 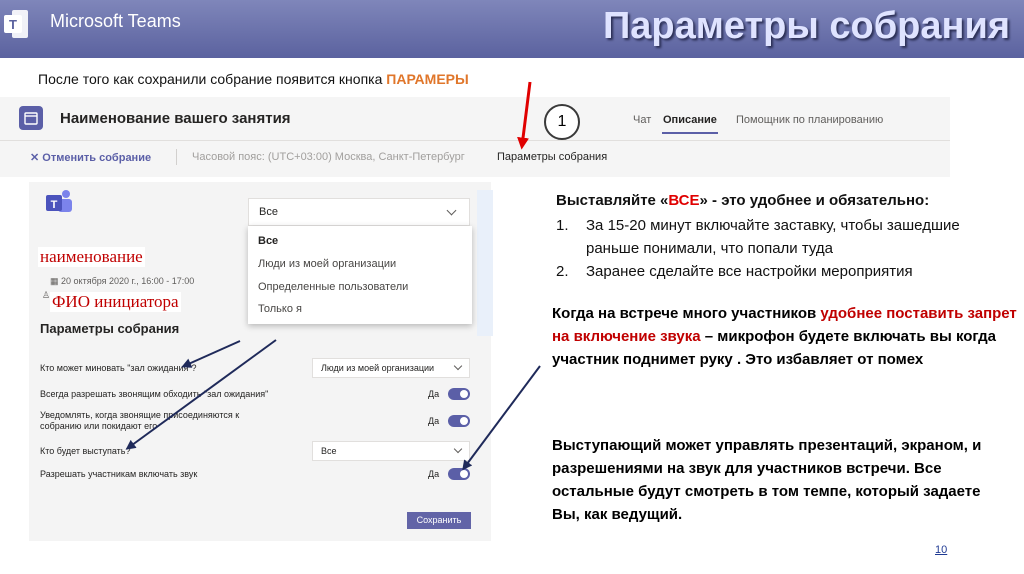 What do you see at coordinates (552, 157) in the screenshot?
I see `meeting-options-button: Параметры собрания` at bounding box center [552, 157].